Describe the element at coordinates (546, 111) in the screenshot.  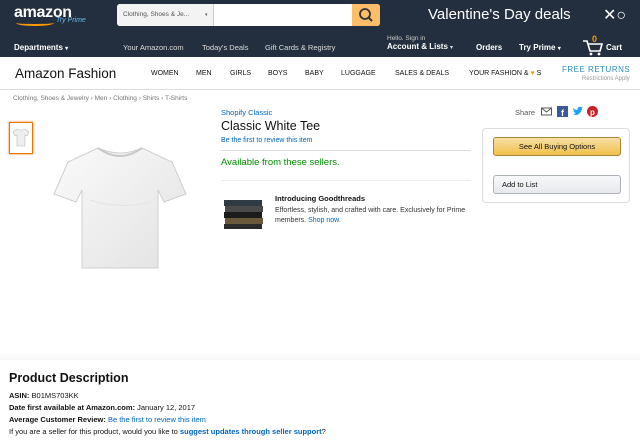
I see `email-share-icon` at that location.